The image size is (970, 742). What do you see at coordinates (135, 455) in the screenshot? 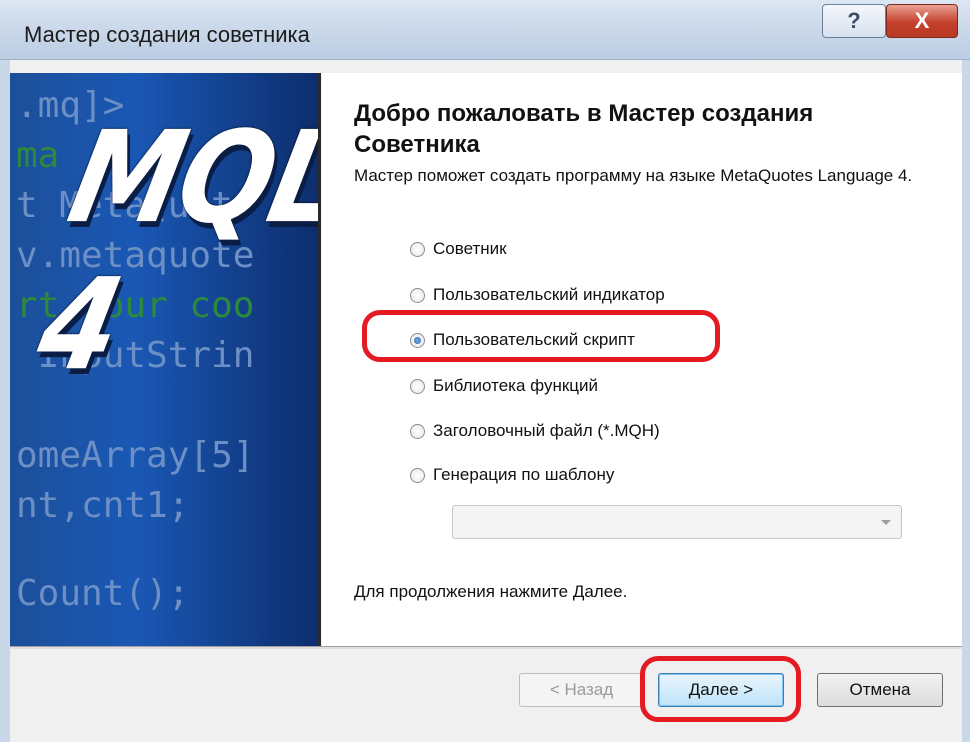
I see `banner-code-line: omeArray[5]` at bounding box center [135, 455].